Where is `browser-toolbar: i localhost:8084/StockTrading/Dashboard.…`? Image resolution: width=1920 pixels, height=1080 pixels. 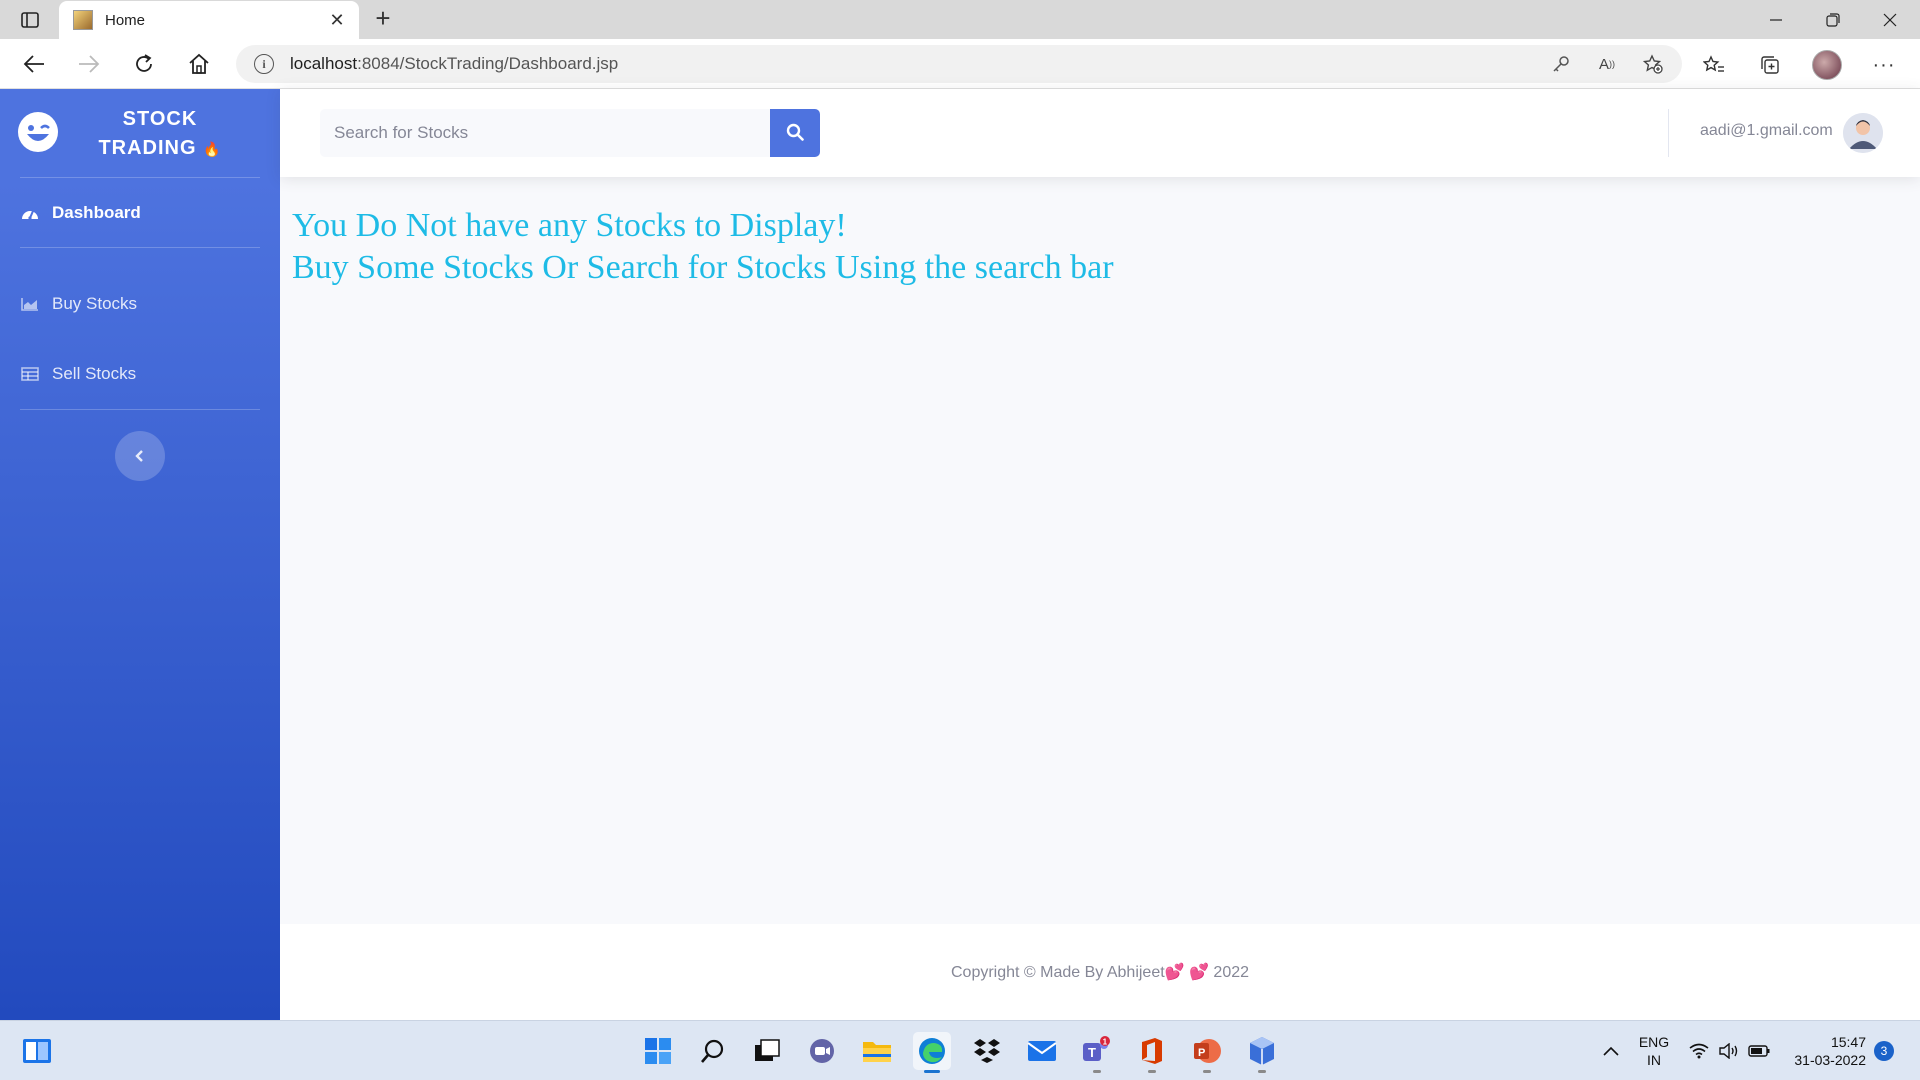 browser-toolbar: i localhost:8084/StockTrading/Dashboard.… is located at coordinates (960, 64).